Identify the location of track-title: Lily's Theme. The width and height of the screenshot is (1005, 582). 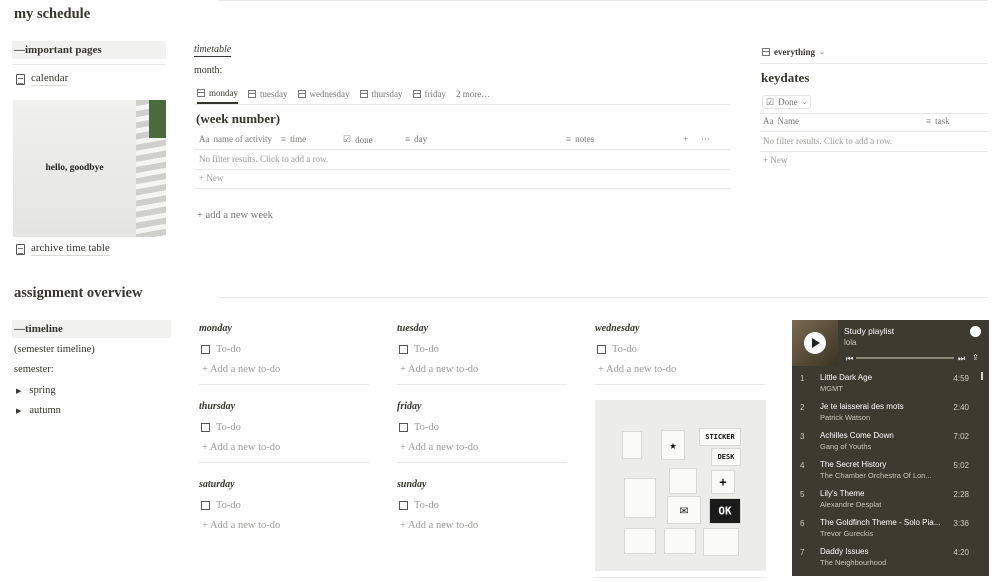
(842, 493).